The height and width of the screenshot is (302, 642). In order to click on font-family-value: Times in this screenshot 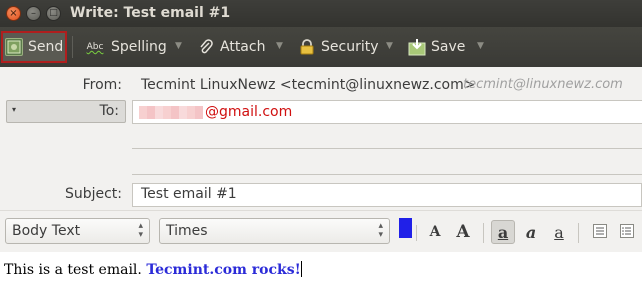, I will do `click(187, 231)`.